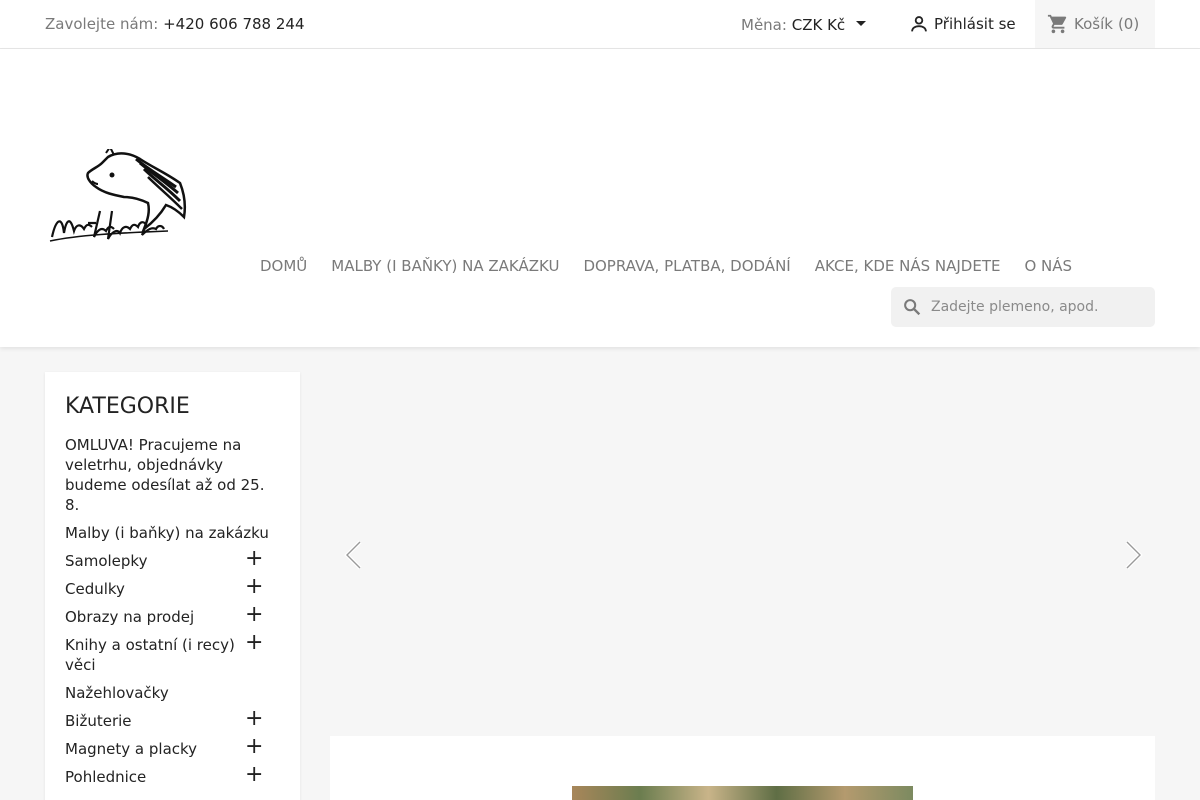 This screenshot has width=1200, height=800. Describe the element at coordinates (975, 24) in the screenshot. I see `login-label: Přihlásit se` at that location.